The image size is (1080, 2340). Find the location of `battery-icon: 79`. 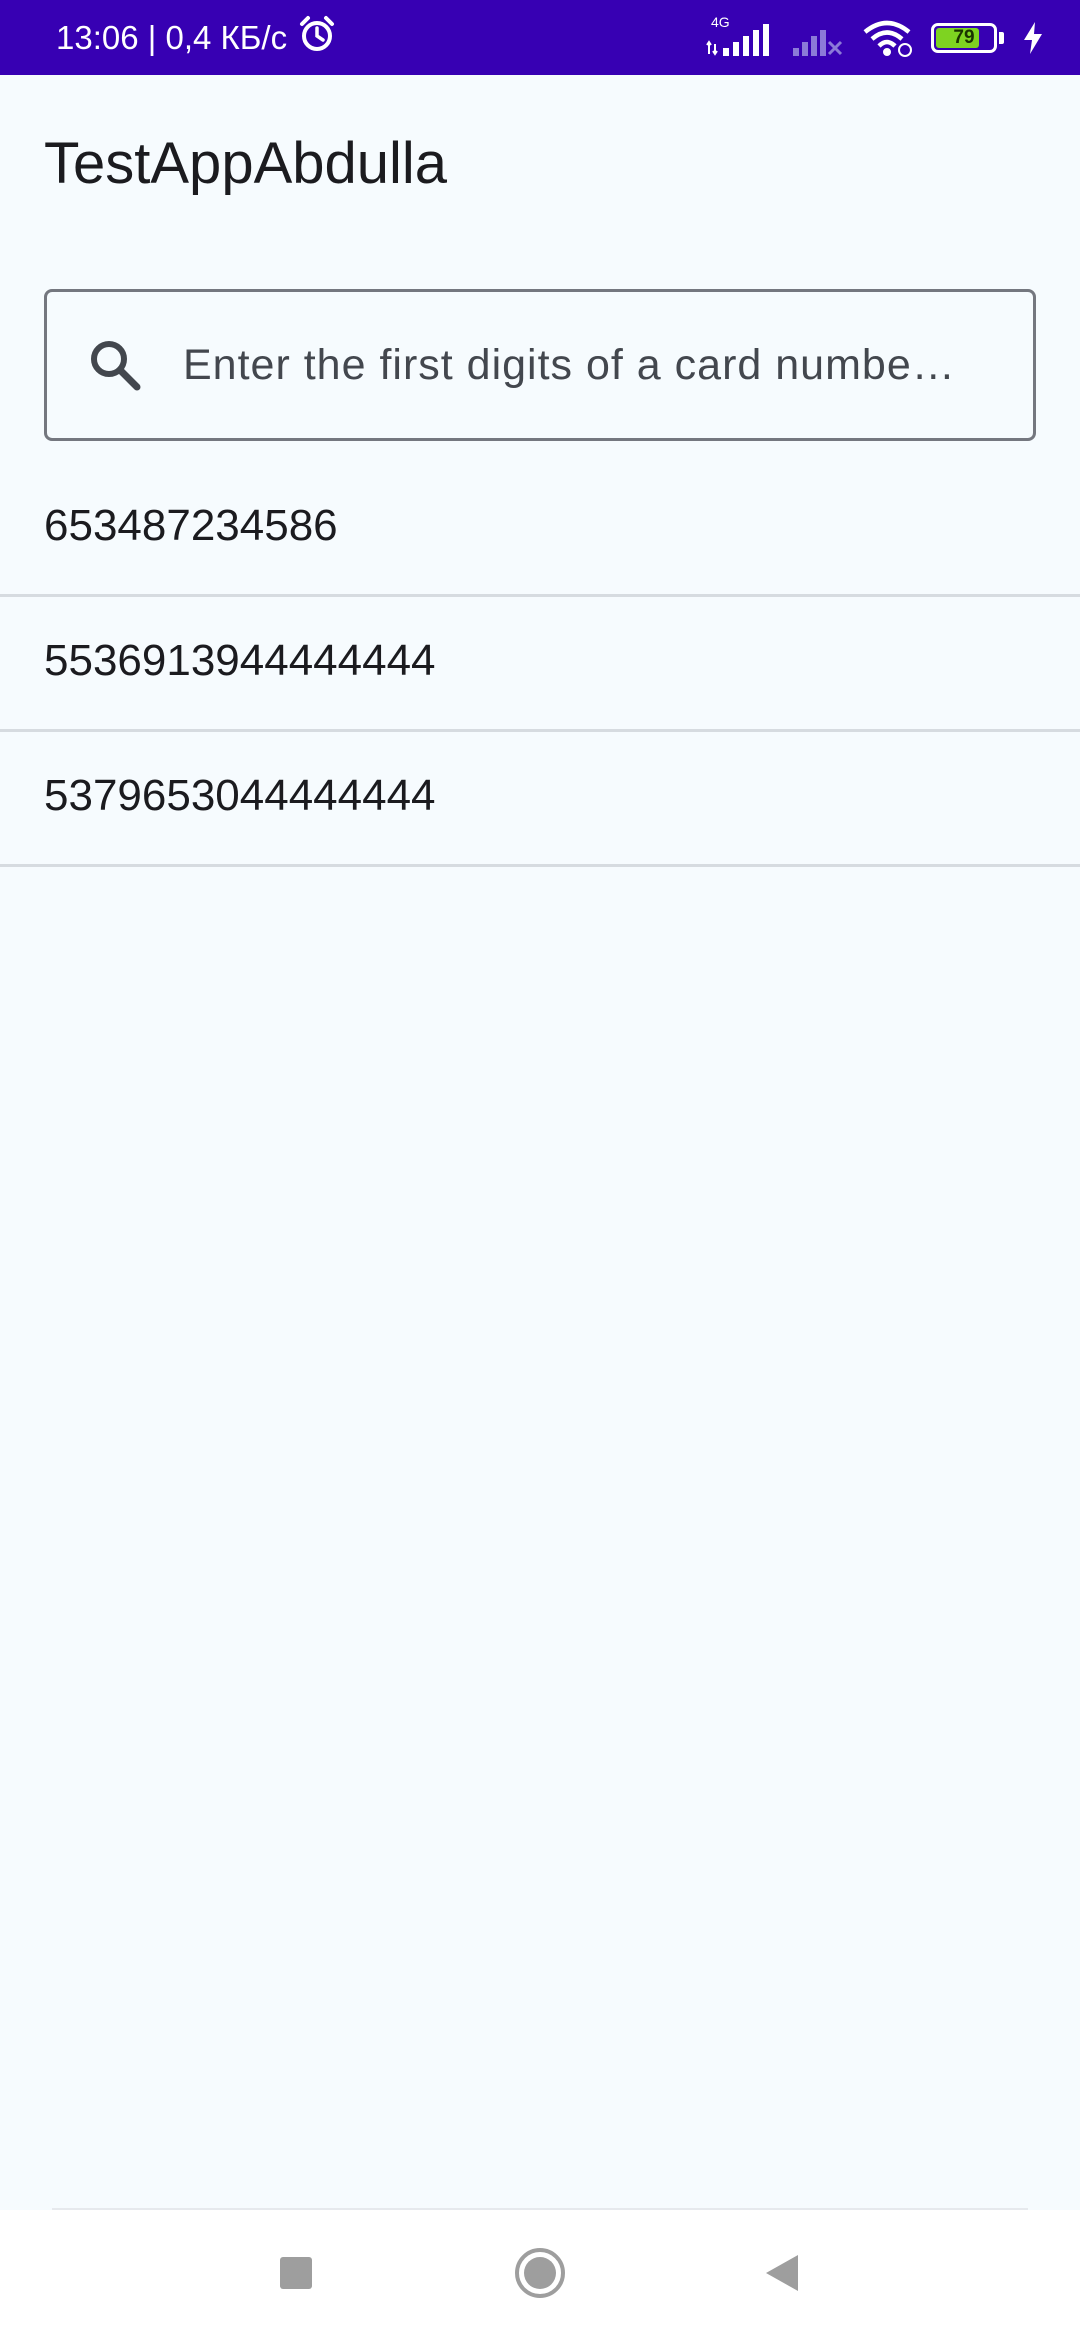

battery-icon: 79 is located at coordinates (967, 37).